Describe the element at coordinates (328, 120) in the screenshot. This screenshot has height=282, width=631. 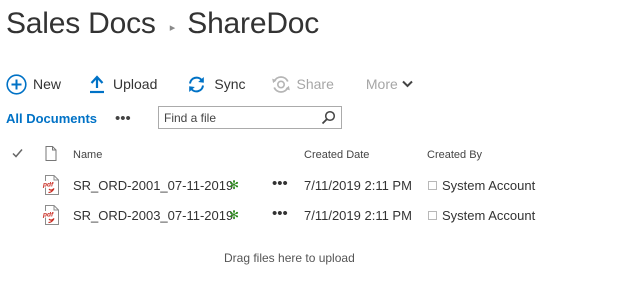
I see `search-icon` at that location.